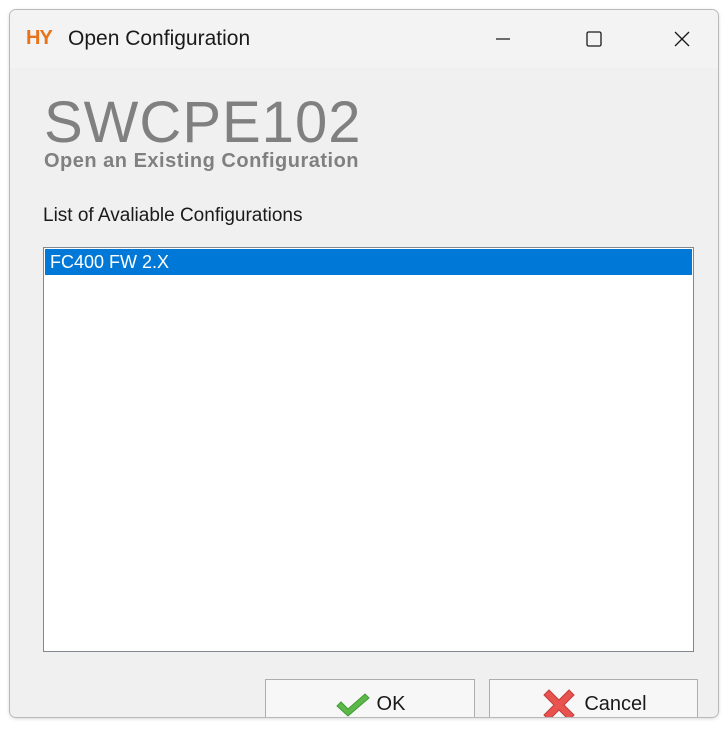 This screenshot has height=731, width=728. I want to click on minimize-button, so click(503, 39).